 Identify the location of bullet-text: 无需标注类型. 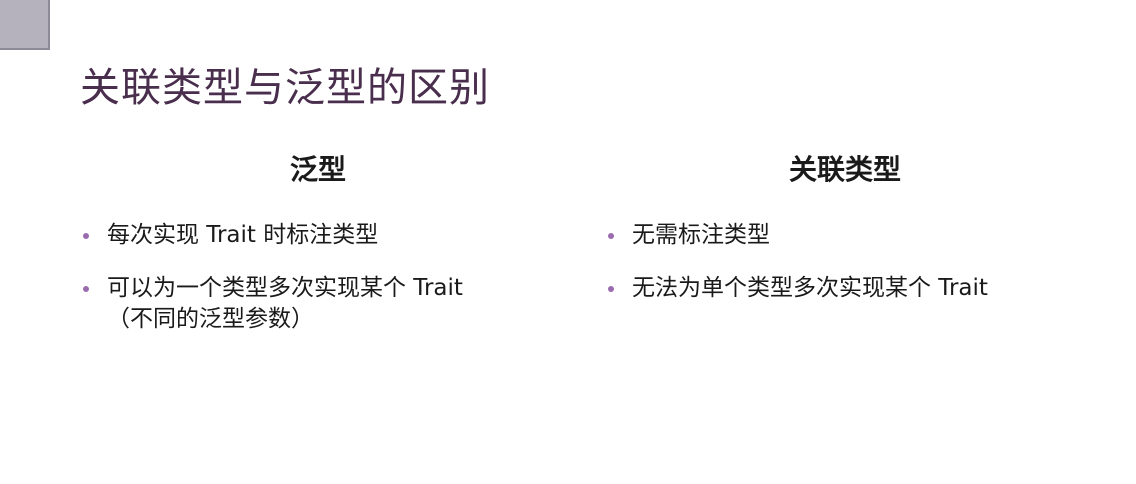
(858, 235).